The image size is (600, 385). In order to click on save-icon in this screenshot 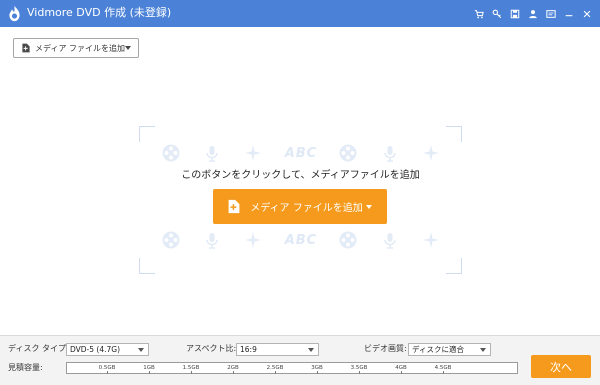, I will do `click(515, 14)`.